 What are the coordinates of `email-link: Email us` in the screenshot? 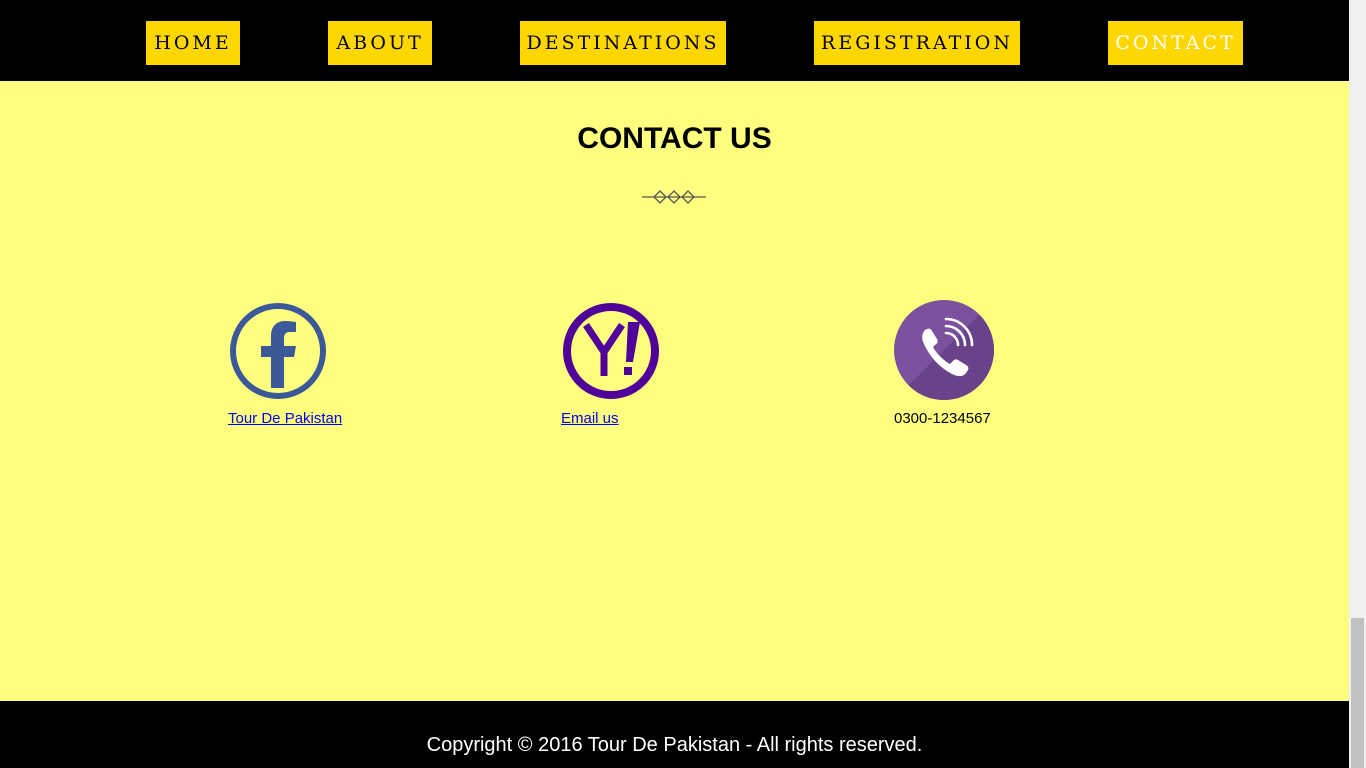 It's located at (590, 418).